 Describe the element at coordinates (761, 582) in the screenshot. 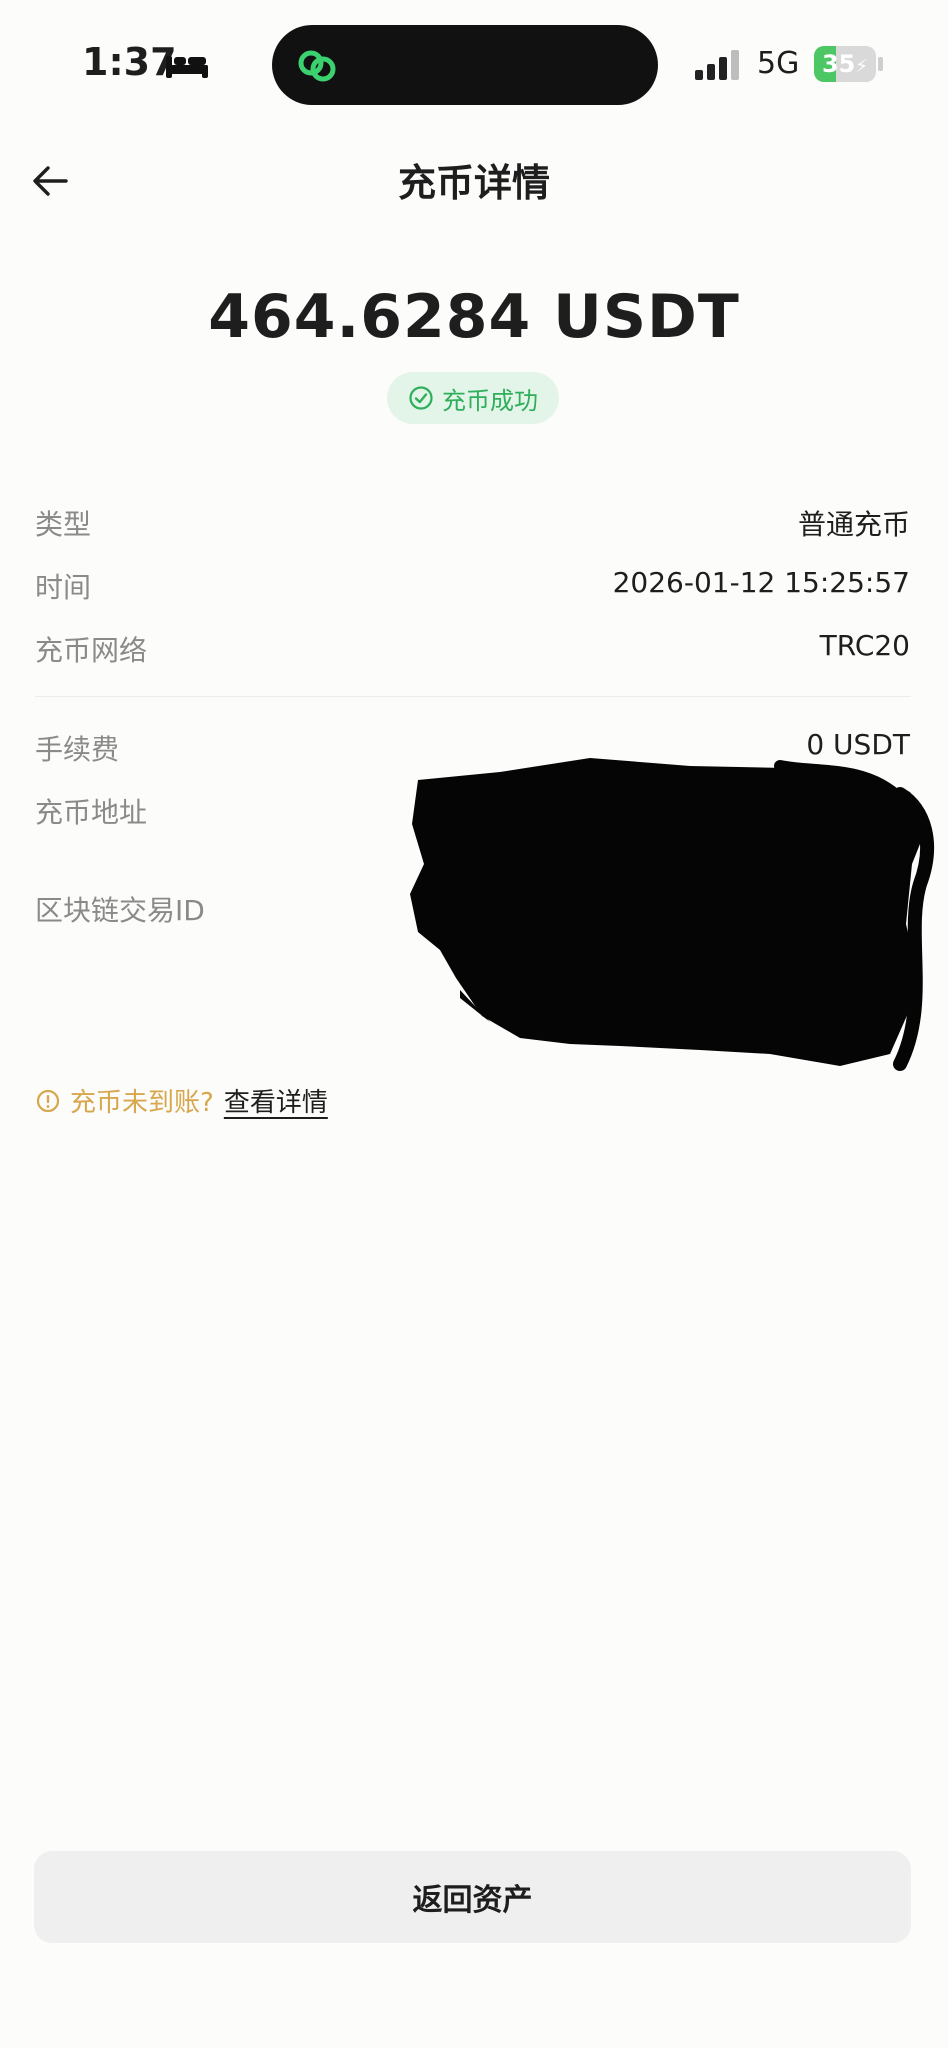

I see `time-value: 2026-01-12 15:25:57` at that location.